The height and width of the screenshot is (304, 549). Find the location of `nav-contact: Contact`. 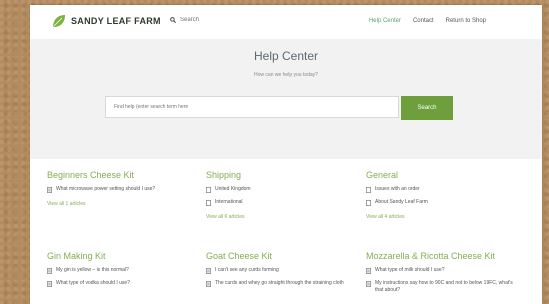

nav-contact: Contact is located at coordinates (423, 21).